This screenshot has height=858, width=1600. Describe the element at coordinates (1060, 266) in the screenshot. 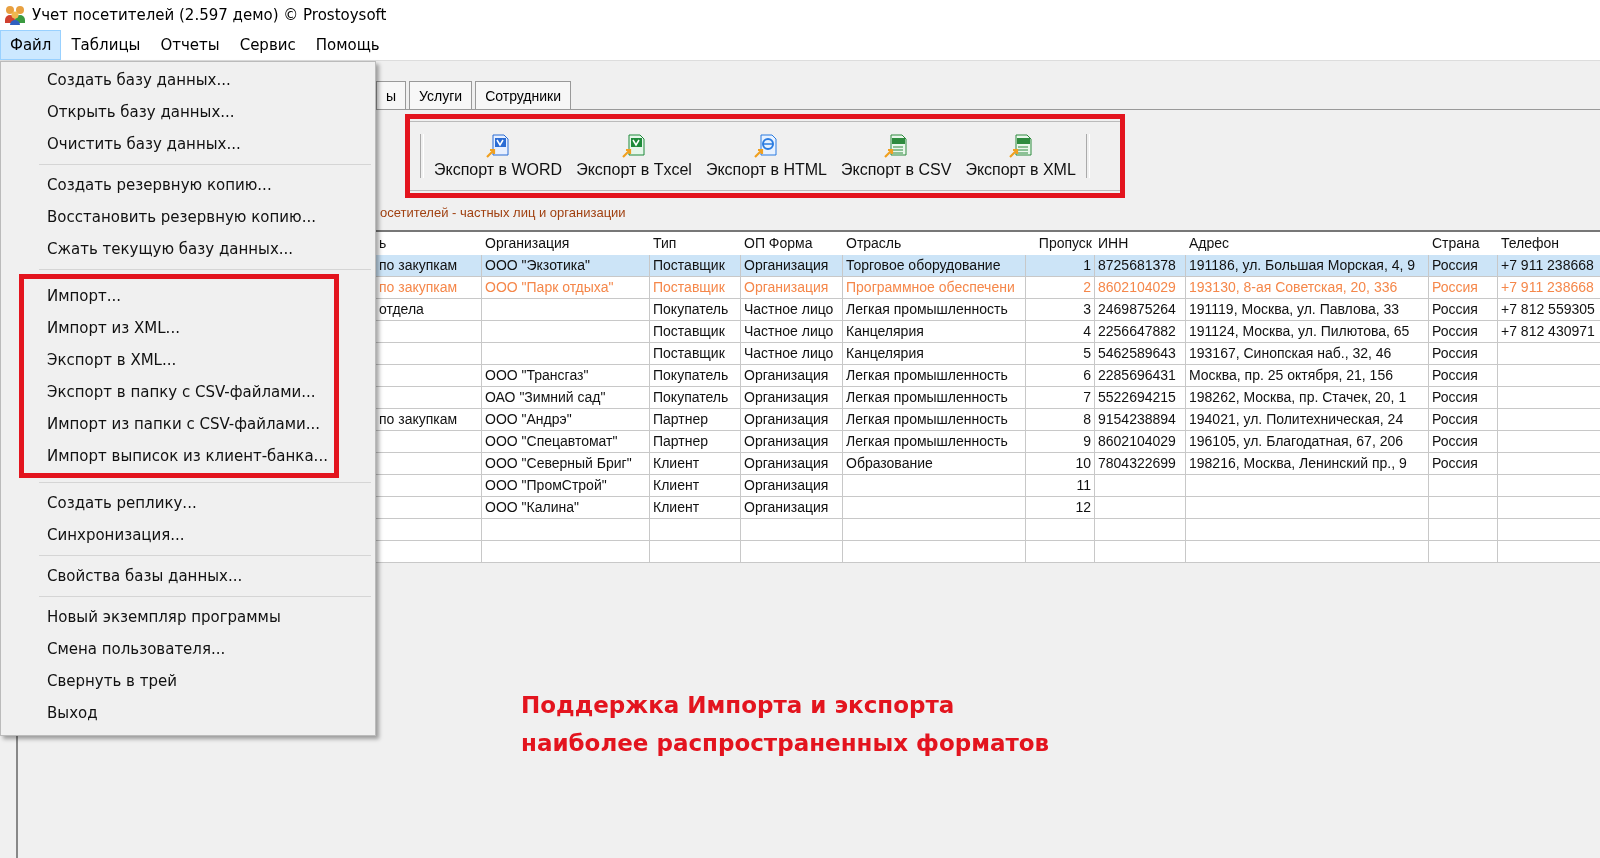

I see `table-cell: 1` at that location.